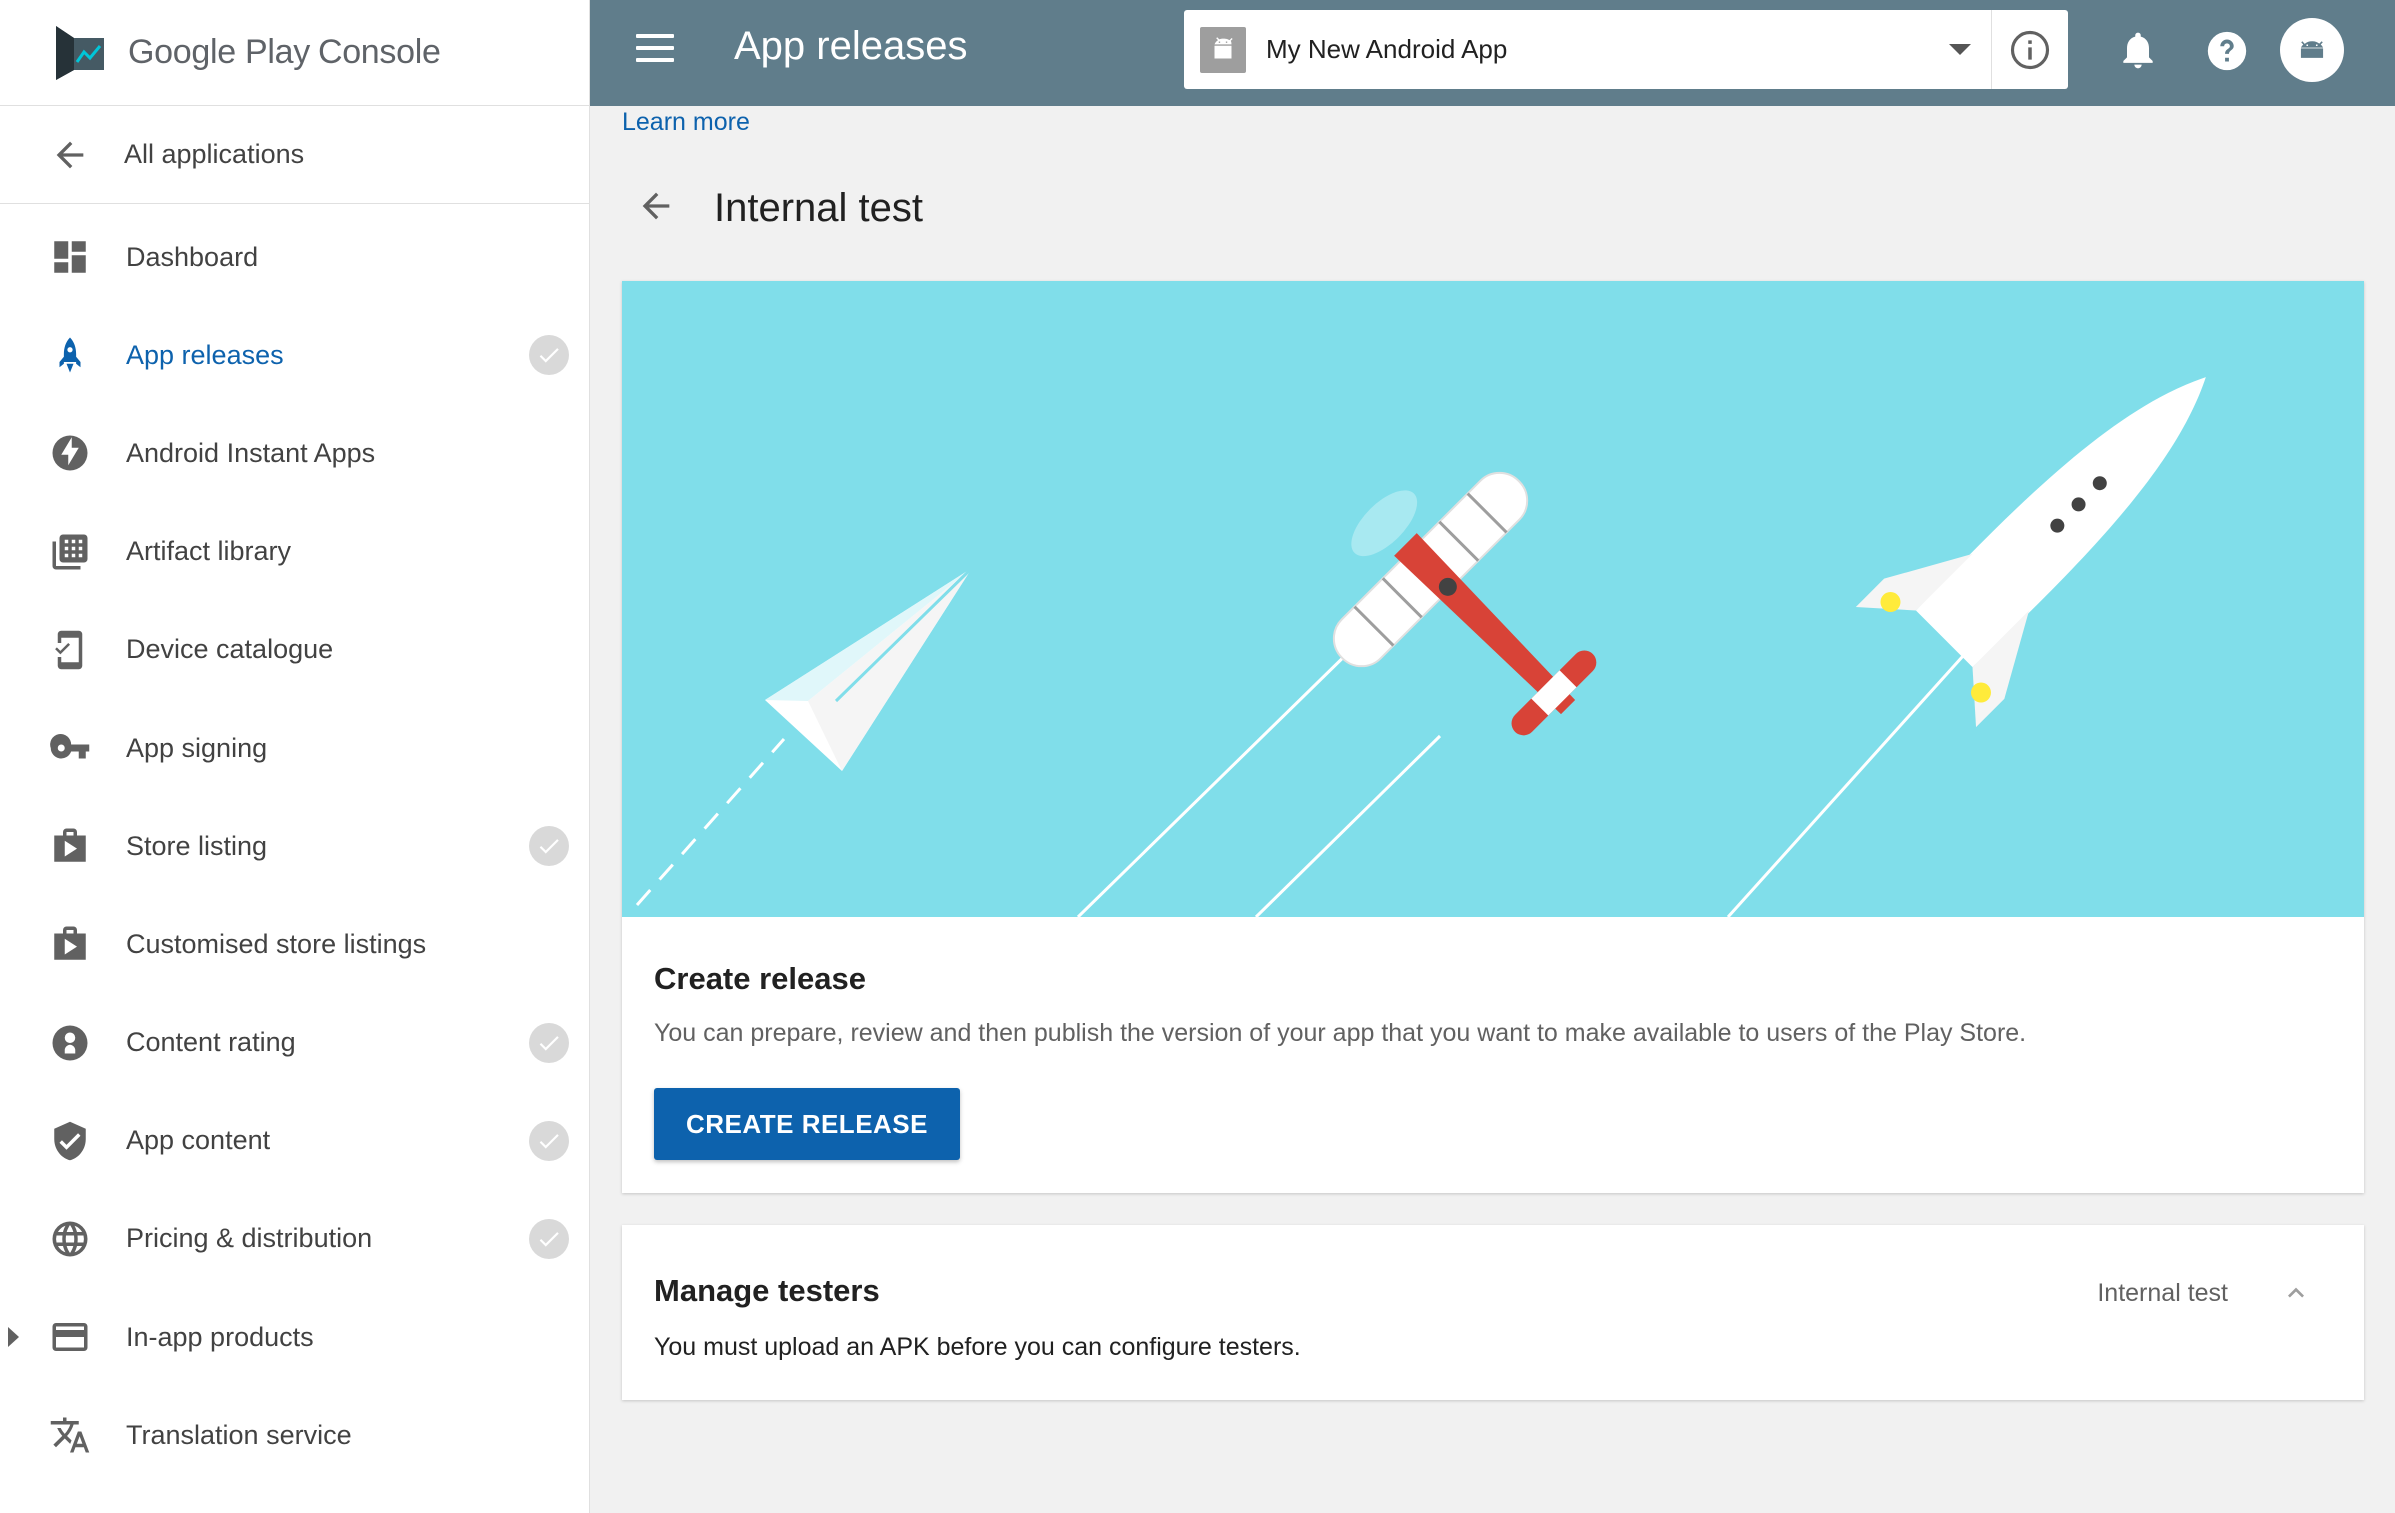  What do you see at coordinates (198, 1140) in the screenshot?
I see `sidebar-item-label: App content` at bounding box center [198, 1140].